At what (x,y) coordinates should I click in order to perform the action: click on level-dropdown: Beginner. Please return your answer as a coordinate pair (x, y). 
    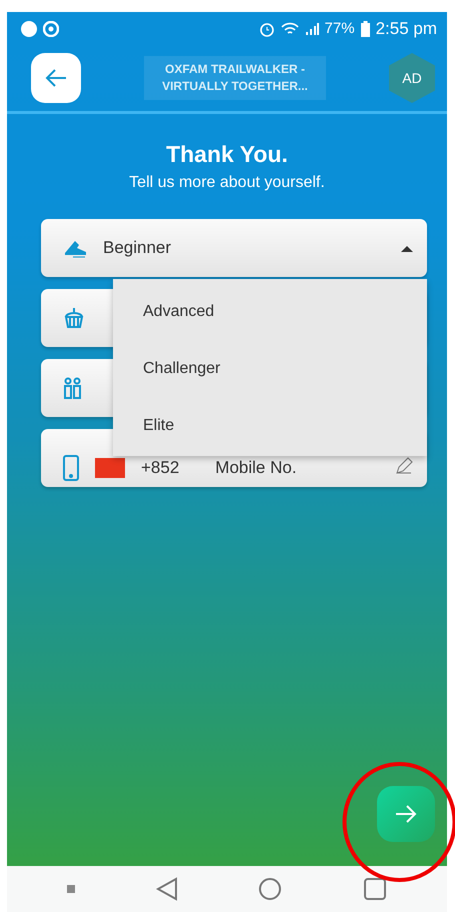
    Looking at the image, I should click on (234, 248).